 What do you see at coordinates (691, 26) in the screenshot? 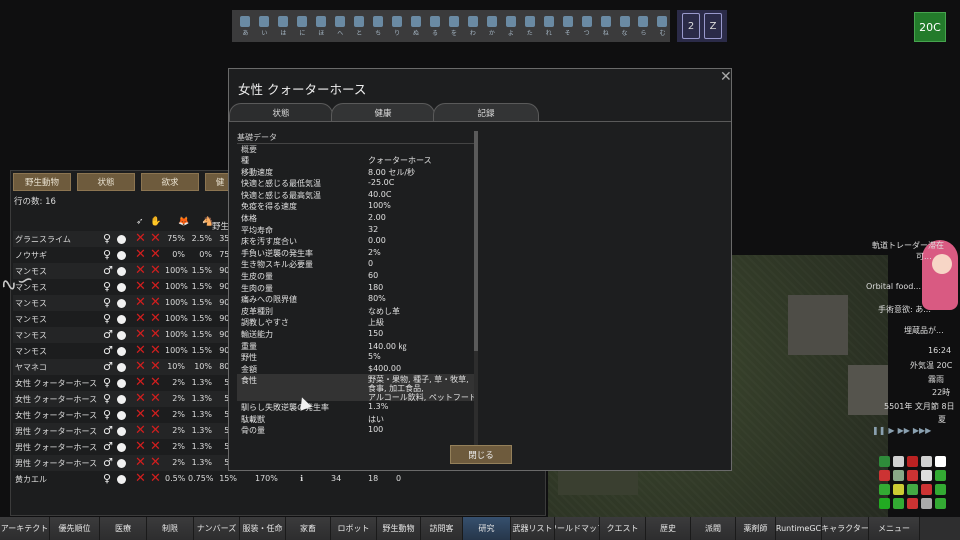
I see `top-extra-1: 2` at bounding box center [691, 26].